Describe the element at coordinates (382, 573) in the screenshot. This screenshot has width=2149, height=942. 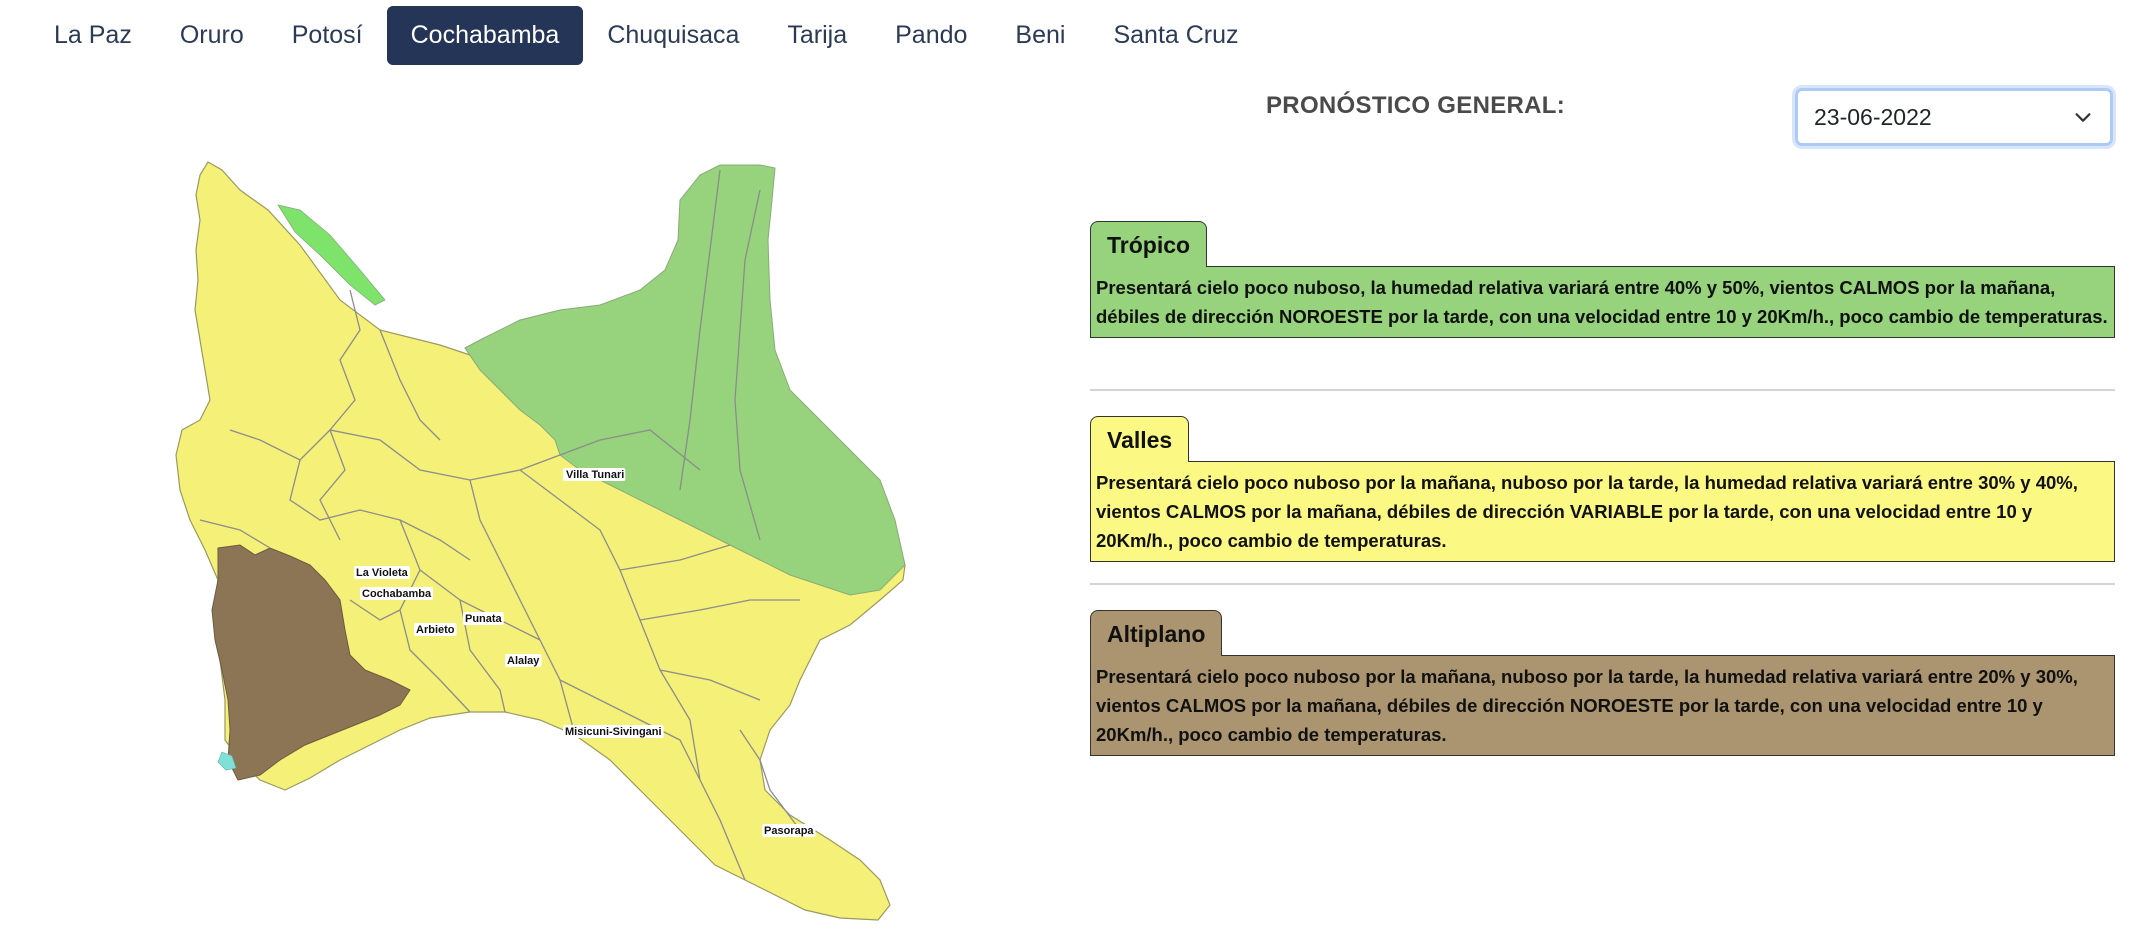
I see `map-label-la-violeta: La Violeta` at that location.